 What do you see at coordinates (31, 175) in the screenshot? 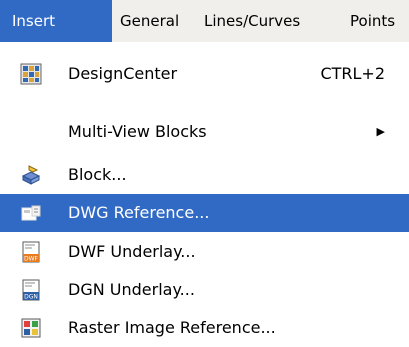
I see `block-icon` at bounding box center [31, 175].